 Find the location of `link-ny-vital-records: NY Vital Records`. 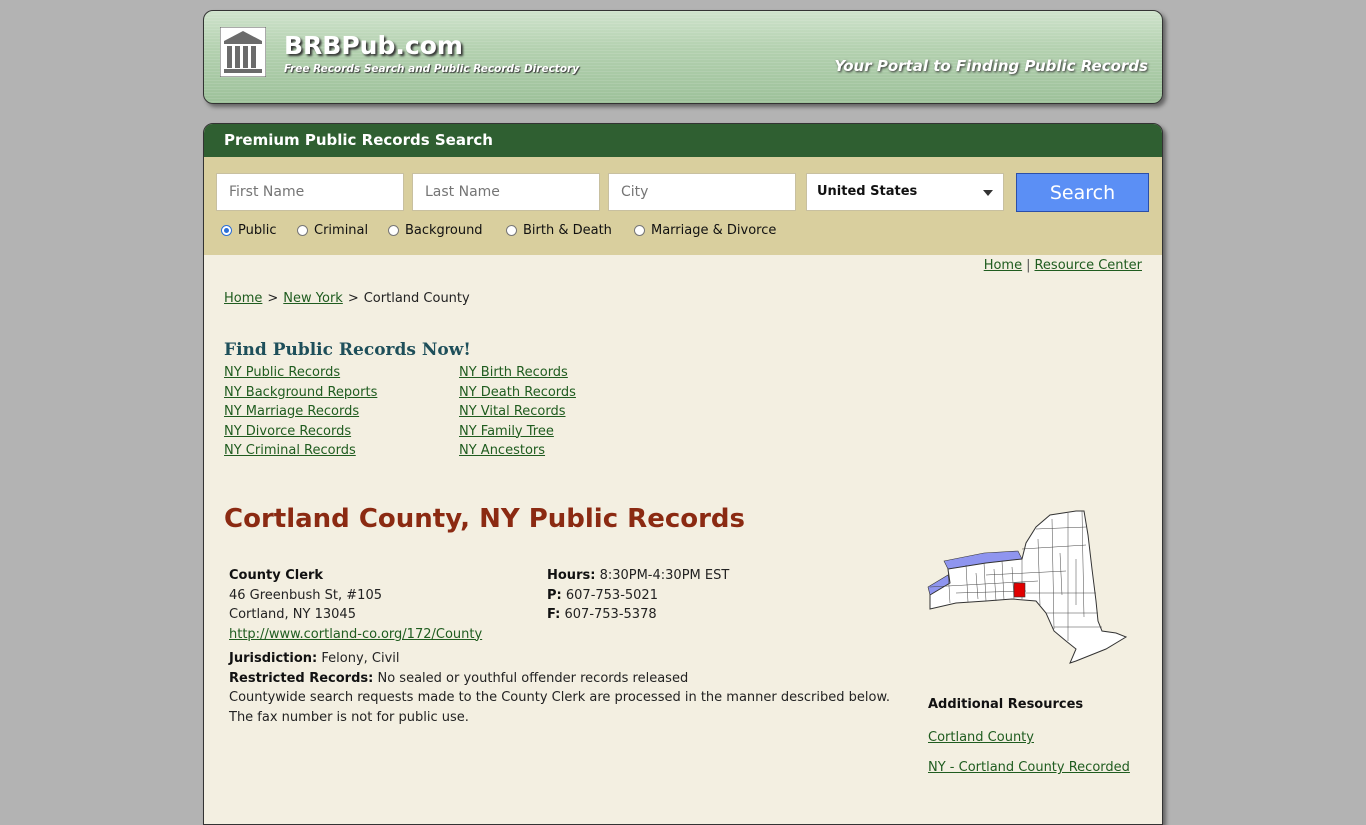

link-ny-vital-records: NY Vital Records is located at coordinates (517, 412).